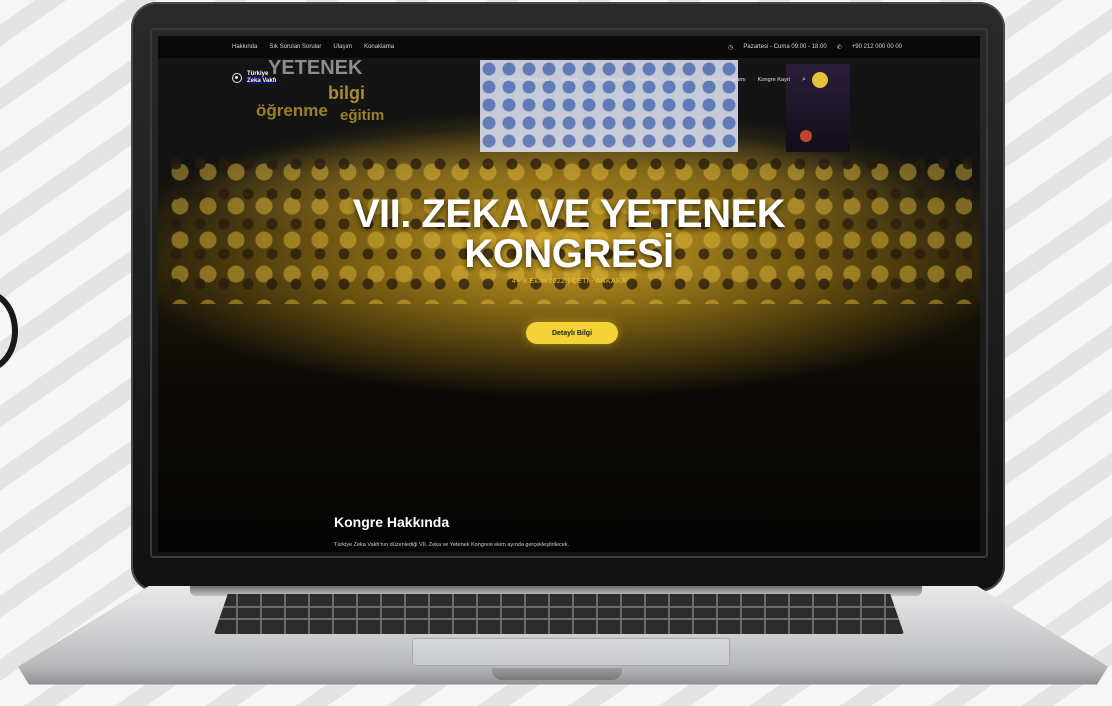 The width and height of the screenshot is (1112, 706). What do you see at coordinates (292, 110) in the screenshot?
I see `word-cloud-word: öğrenme` at bounding box center [292, 110].